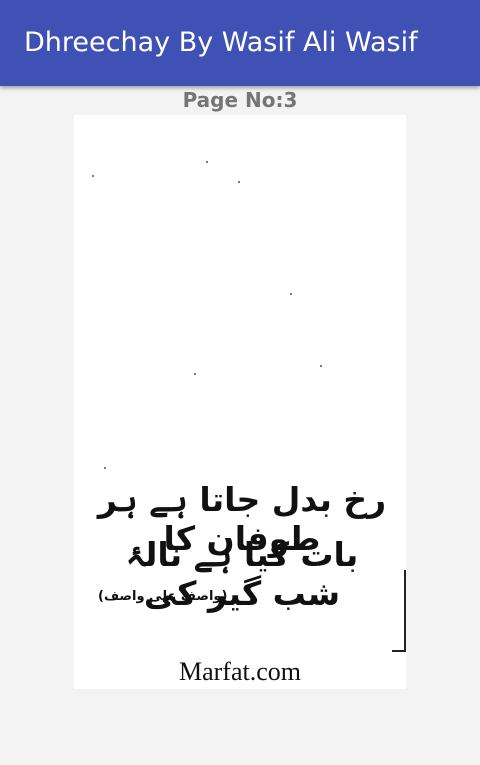  Describe the element at coordinates (405, 610) in the screenshot. I see `scan-edge-line` at that location.